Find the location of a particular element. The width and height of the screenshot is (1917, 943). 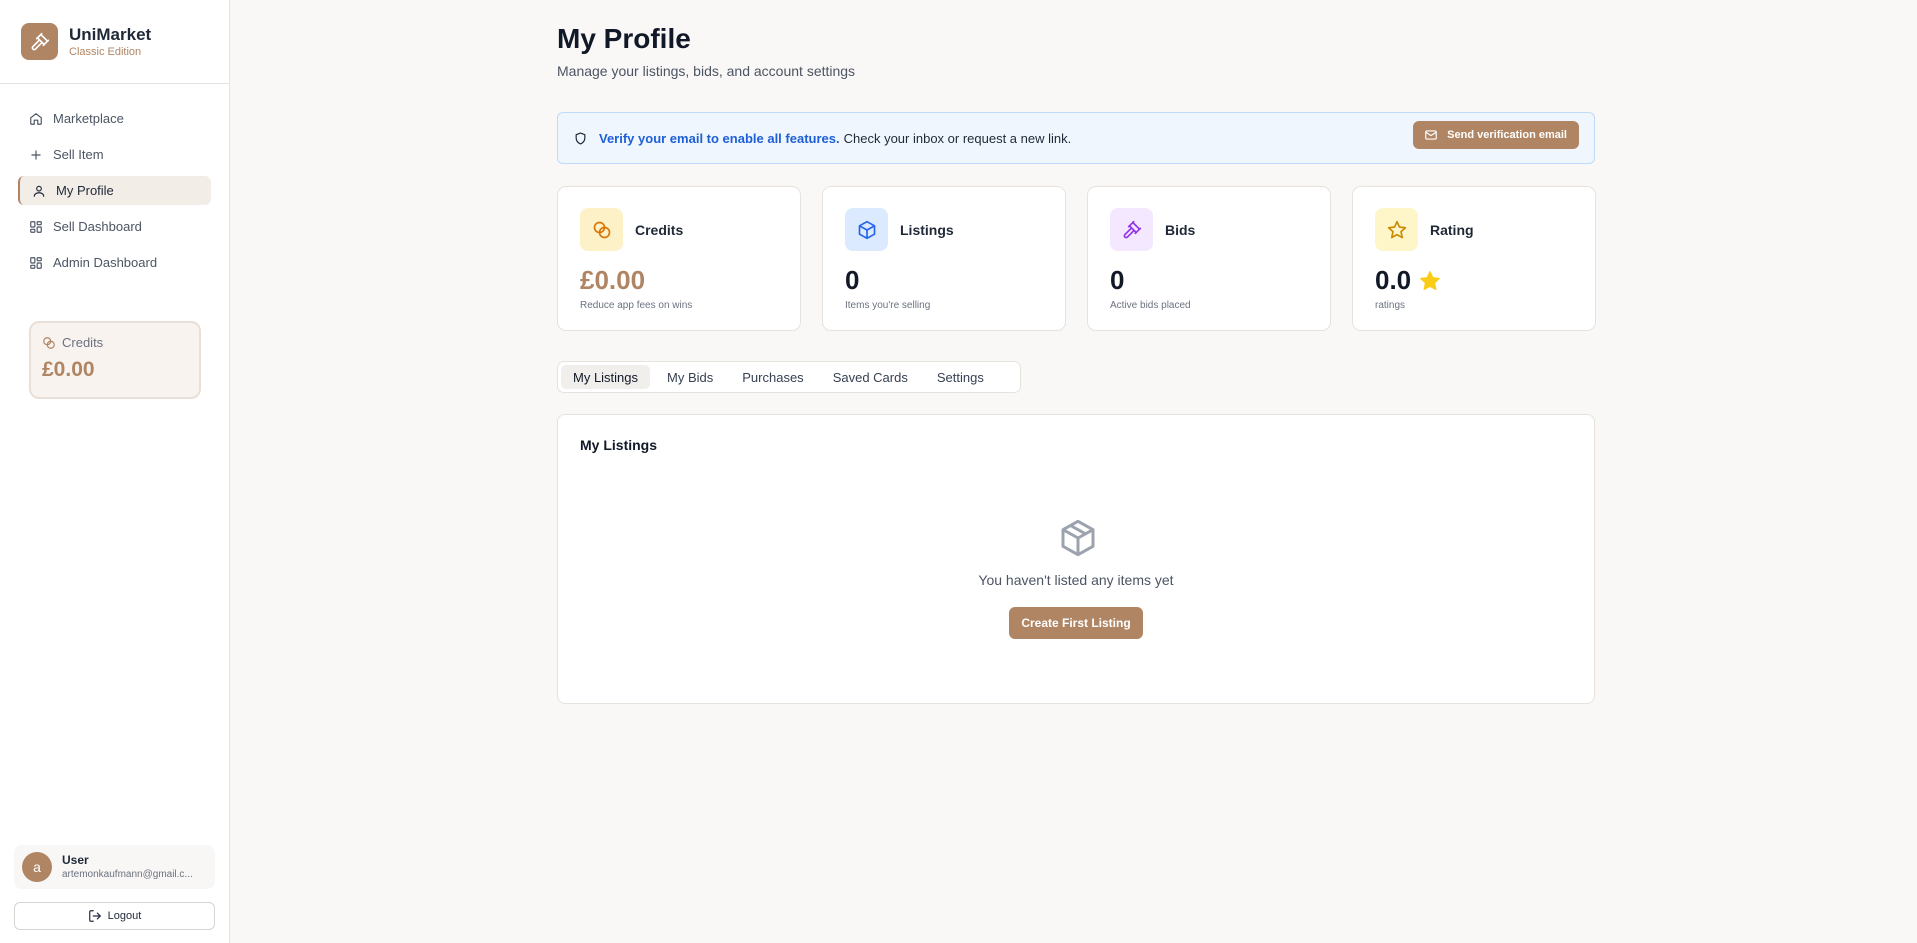

stat-value: £0.00 is located at coordinates (613, 280).